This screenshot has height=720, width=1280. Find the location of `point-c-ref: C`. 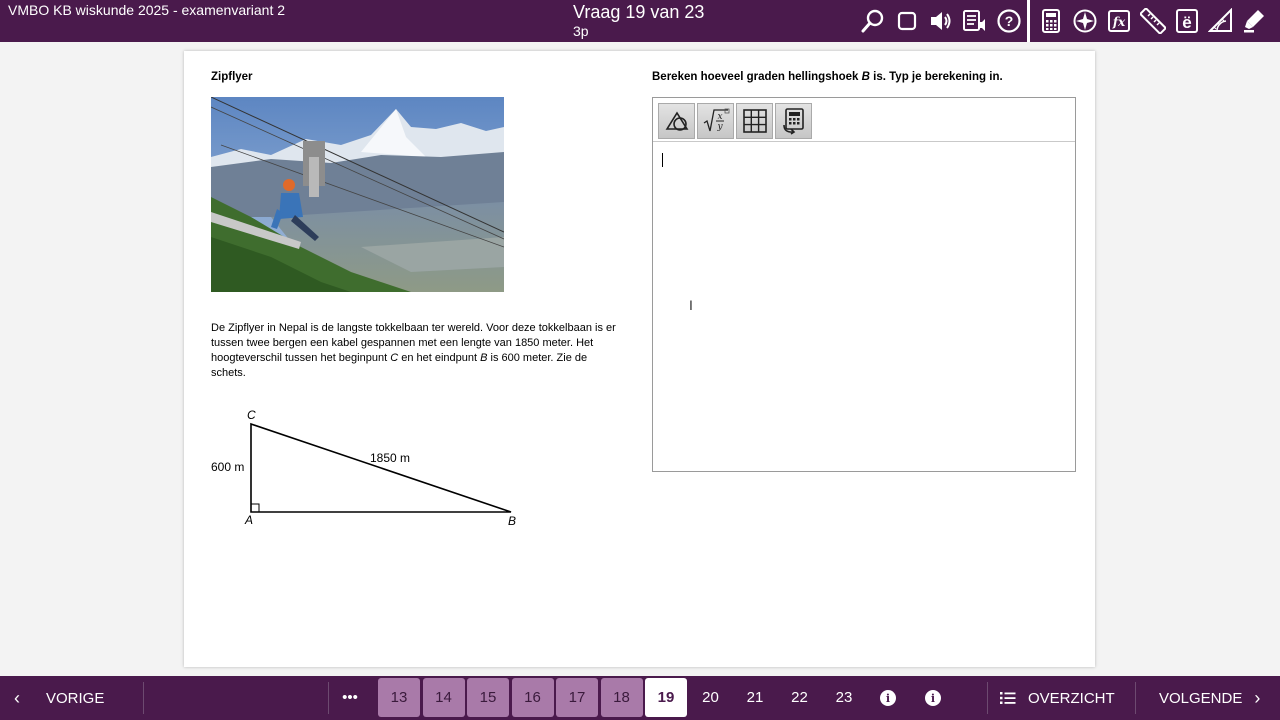

point-c-ref: C is located at coordinates (394, 358).